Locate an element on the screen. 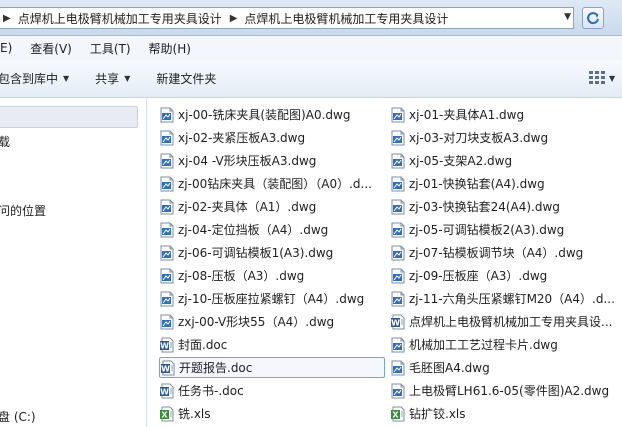  file-item: 毛胚图A4.dwg is located at coordinates (504, 367).